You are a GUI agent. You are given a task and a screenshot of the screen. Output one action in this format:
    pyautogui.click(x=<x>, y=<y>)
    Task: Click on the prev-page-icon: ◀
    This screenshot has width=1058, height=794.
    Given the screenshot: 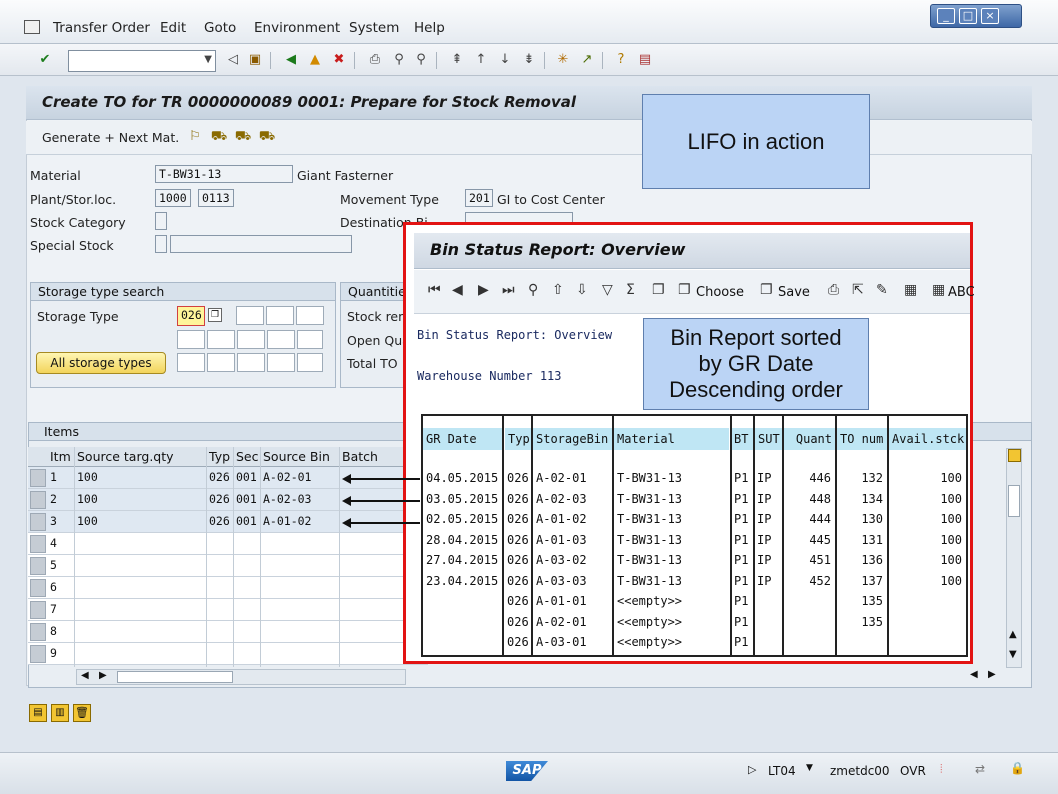 What is the action you would take?
    pyautogui.click(x=457, y=290)
    